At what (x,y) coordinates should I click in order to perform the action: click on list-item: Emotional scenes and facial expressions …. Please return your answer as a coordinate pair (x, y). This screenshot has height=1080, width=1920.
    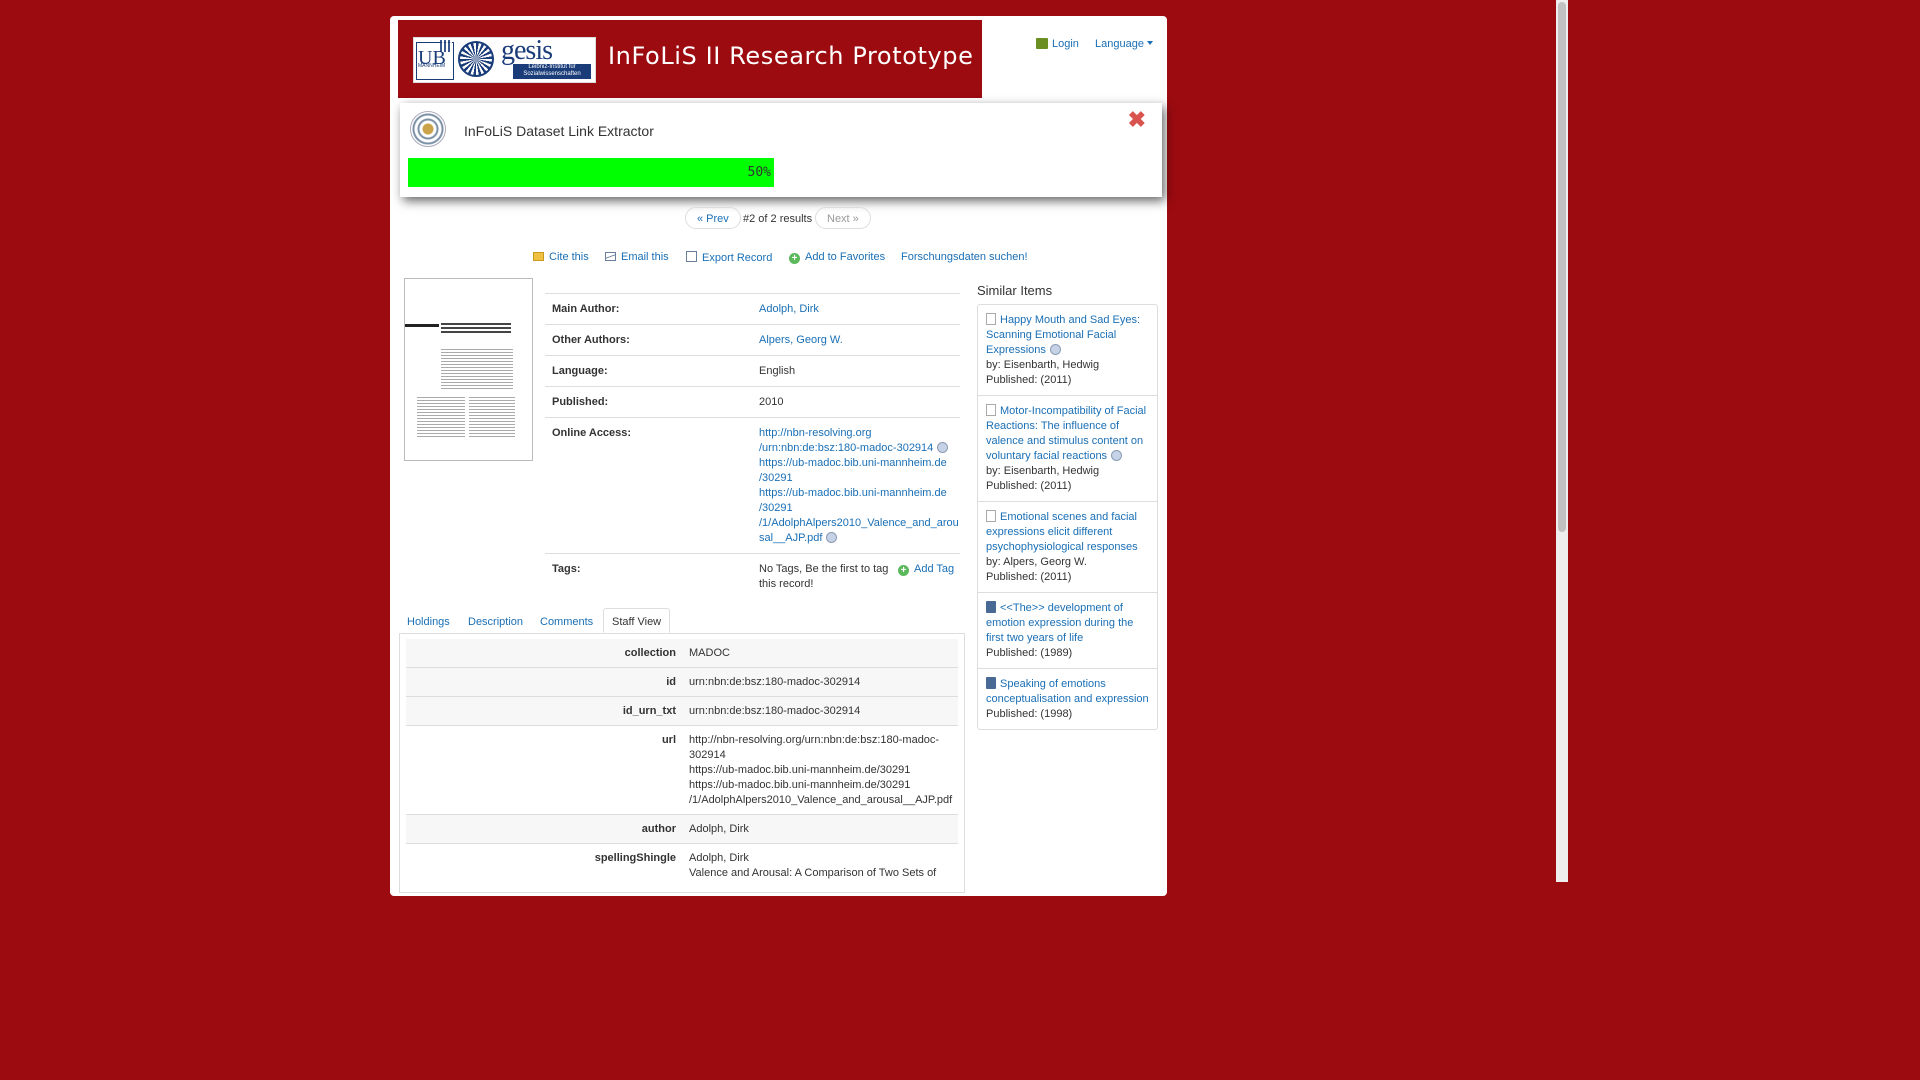
    Looking at the image, I should click on (1067, 546).